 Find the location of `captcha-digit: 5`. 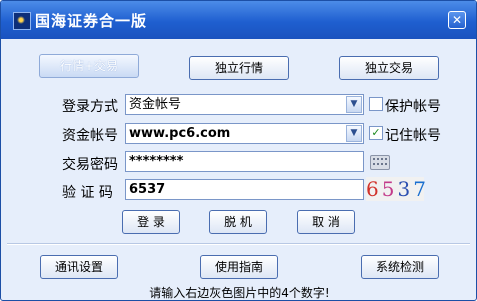

captcha-digit: 5 is located at coordinates (389, 189).